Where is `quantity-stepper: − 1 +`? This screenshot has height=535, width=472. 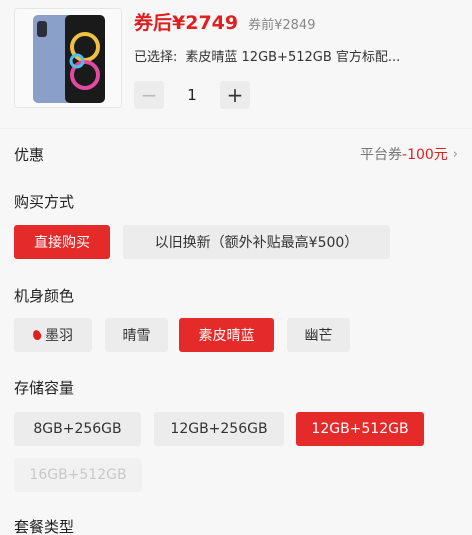 quantity-stepper: − 1 + is located at coordinates (192, 95).